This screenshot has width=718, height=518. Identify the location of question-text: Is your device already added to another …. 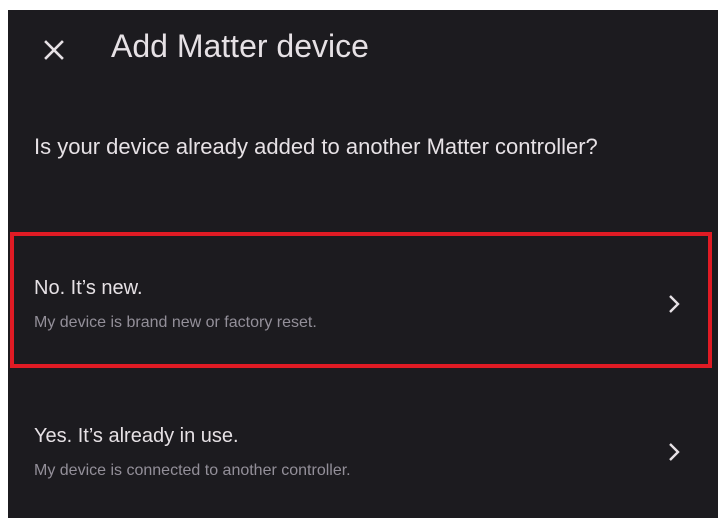
(316, 146).